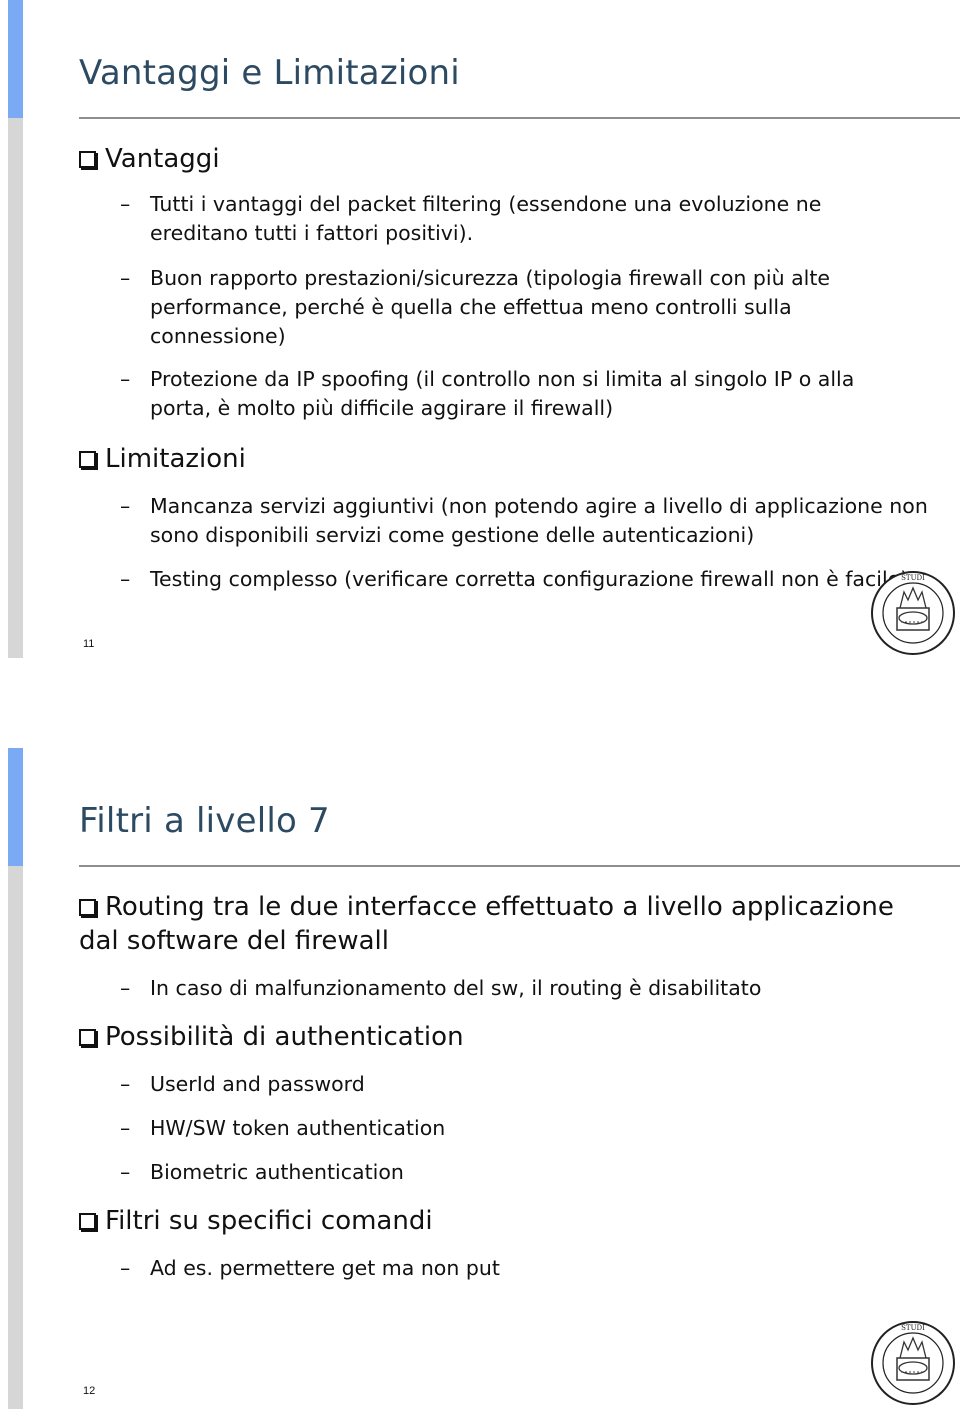 The image size is (960, 1410). I want to click on section-heading-text: Vantaggi, so click(162, 159).